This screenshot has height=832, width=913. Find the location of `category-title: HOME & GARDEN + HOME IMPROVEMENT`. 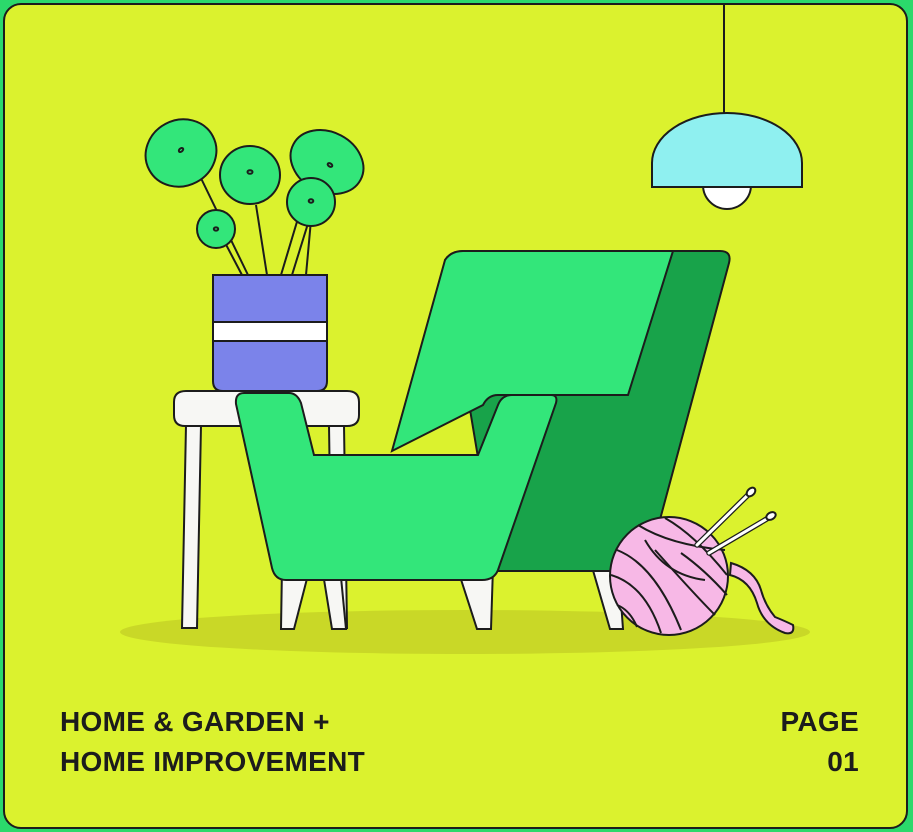

category-title: HOME & GARDEN + HOME IMPROVEMENT is located at coordinates (212, 742).